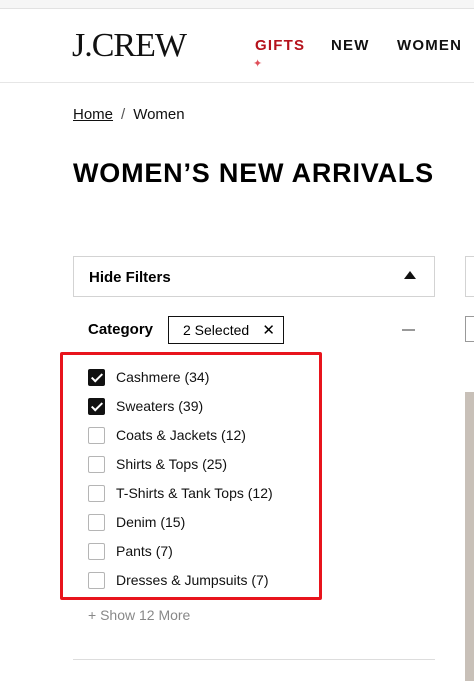 Image resolution: width=474 pixels, height=681 pixels. What do you see at coordinates (121, 329) in the screenshot?
I see `category-heading: Category` at bounding box center [121, 329].